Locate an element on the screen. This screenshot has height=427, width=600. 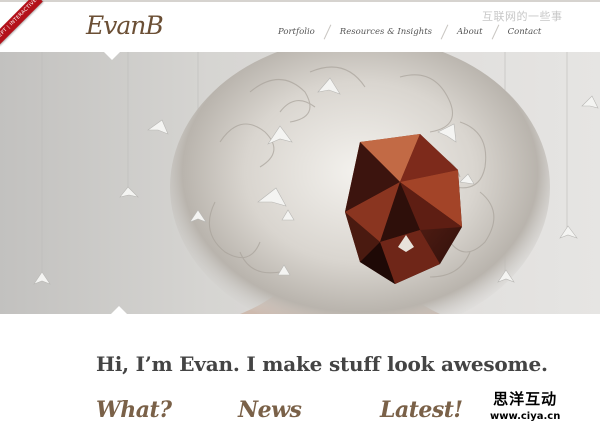
site-logo: EvanB is located at coordinates (125, 25).